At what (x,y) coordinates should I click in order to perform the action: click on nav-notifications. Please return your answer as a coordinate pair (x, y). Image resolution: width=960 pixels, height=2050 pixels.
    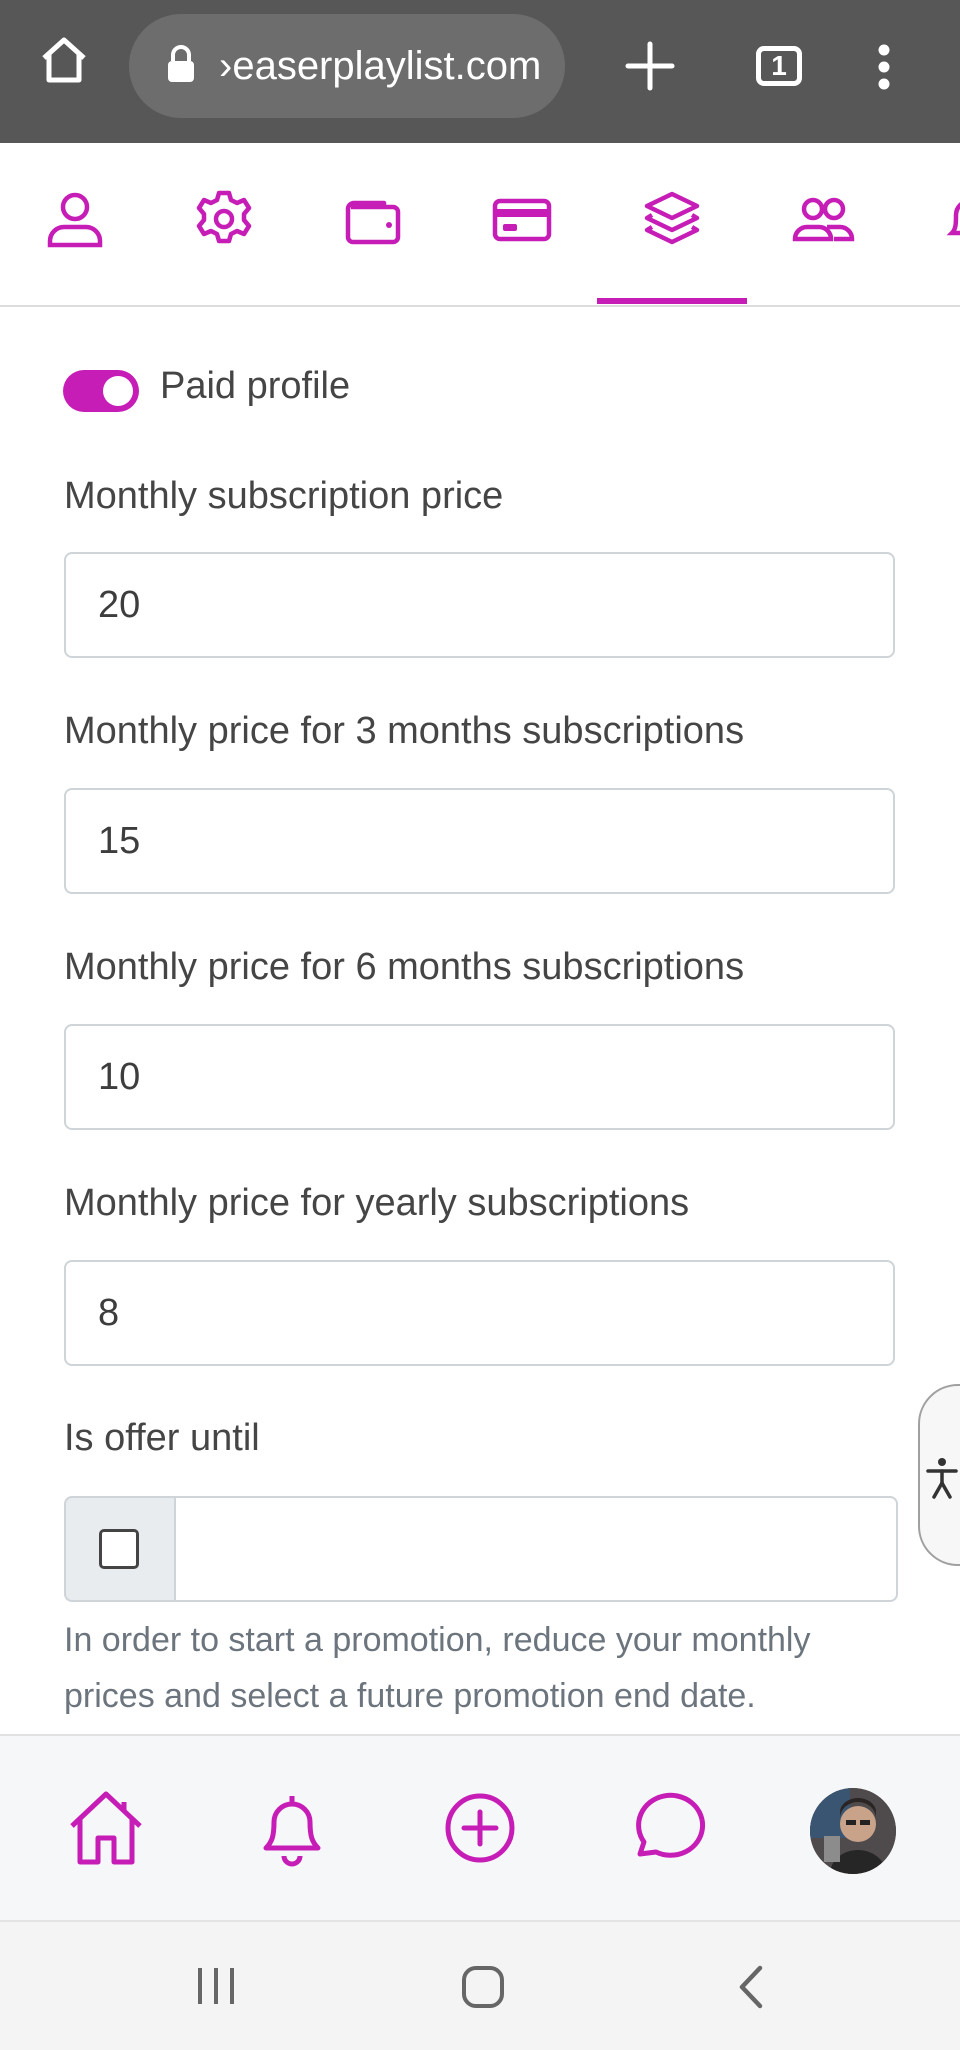
    Looking at the image, I should click on (292, 1829).